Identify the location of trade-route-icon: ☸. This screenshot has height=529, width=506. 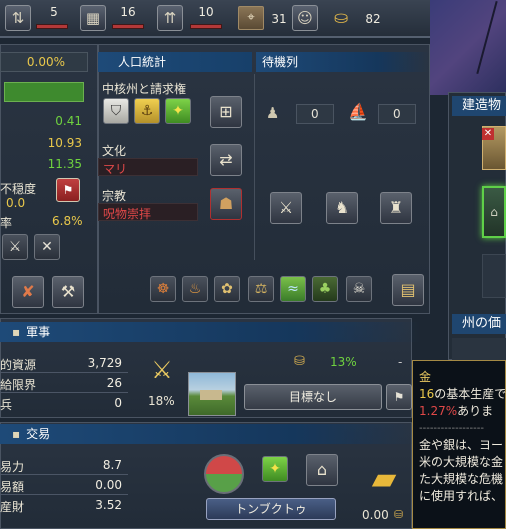
(163, 289).